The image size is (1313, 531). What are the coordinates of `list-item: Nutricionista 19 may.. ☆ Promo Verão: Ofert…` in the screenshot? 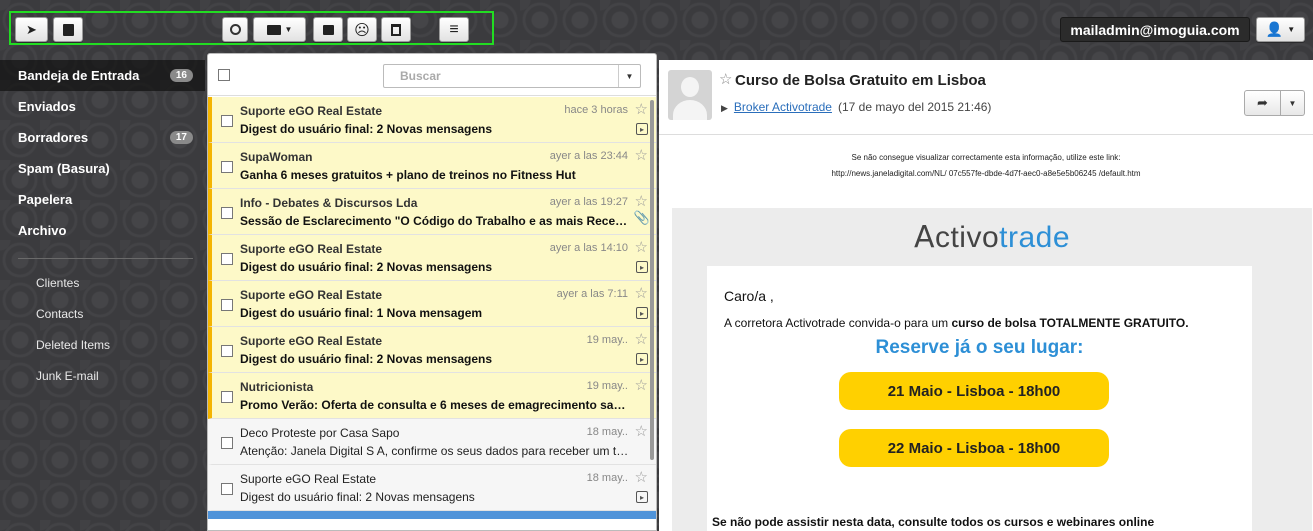 It's located at (432, 396).